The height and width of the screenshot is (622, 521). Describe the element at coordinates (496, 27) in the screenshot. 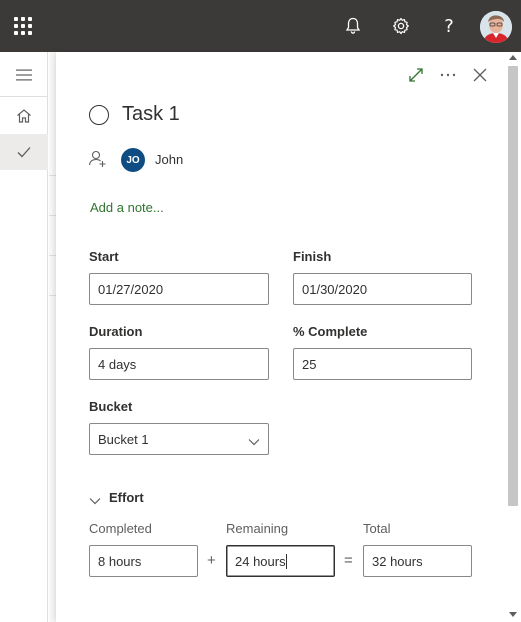

I see `avatar` at that location.